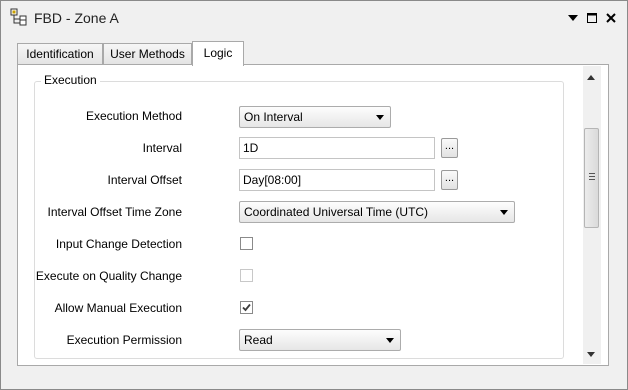 The width and height of the screenshot is (628, 390). Describe the element at coordinates (118, 308) in the screenshot. I see `manual-execution-label: Allow Manual Execution` at that location.